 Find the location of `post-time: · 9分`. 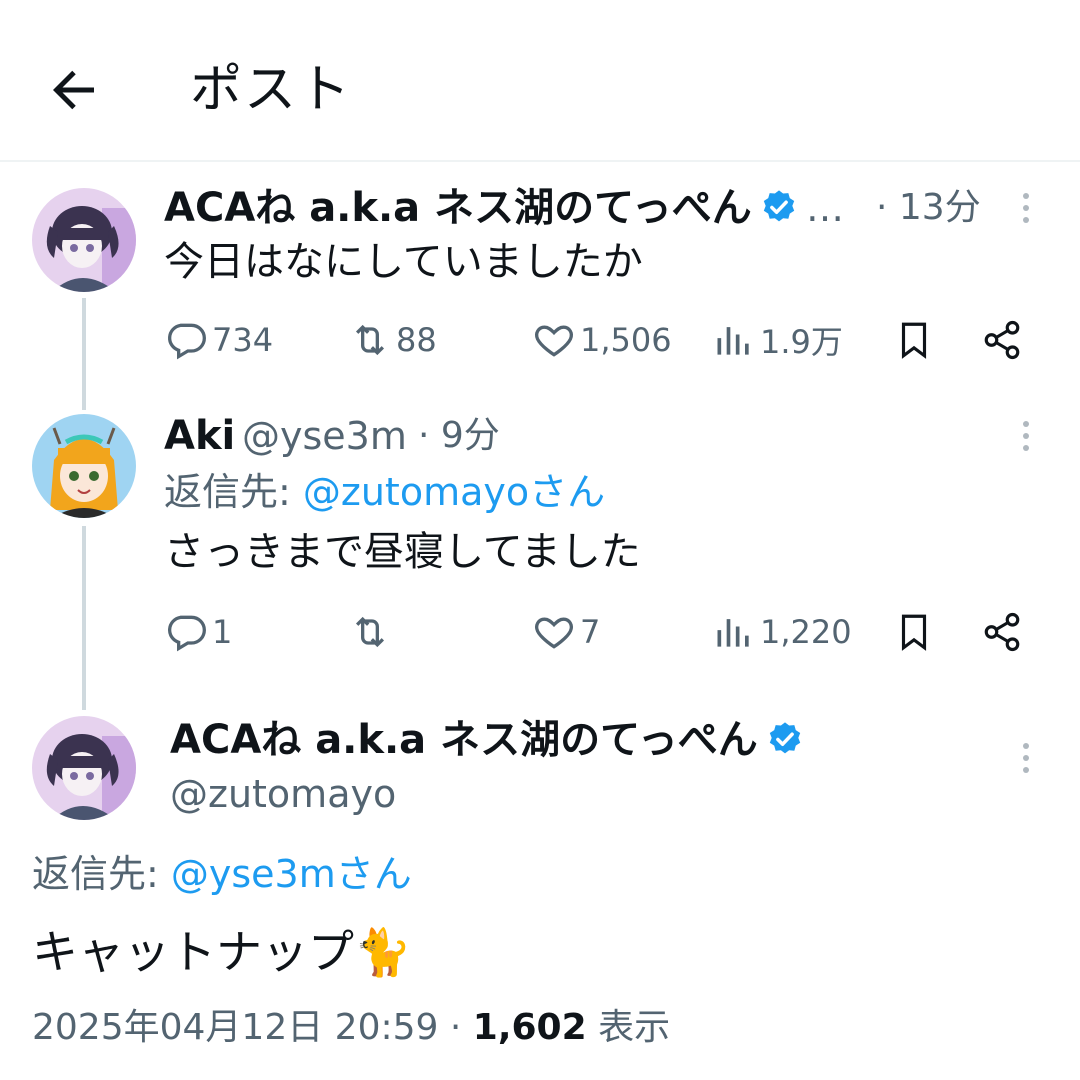

post-time: · 9分 is located at coordinates (459, 436).